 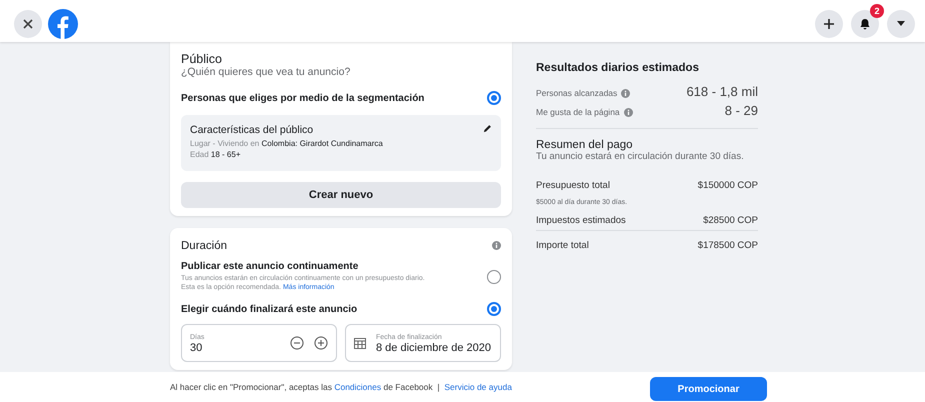 I want to click on payment-label: Presupuesto total, so click(x=573, y=185).